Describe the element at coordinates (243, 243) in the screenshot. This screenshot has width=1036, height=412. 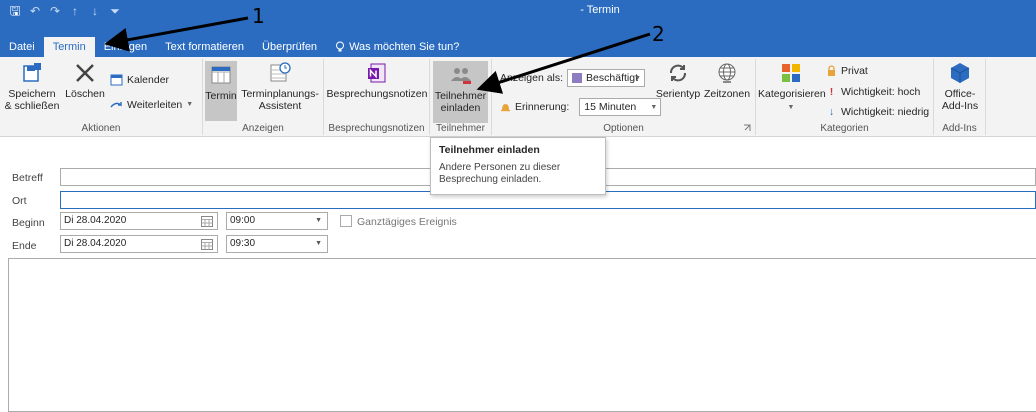
I see `end-time-value: 09:30` at that location.